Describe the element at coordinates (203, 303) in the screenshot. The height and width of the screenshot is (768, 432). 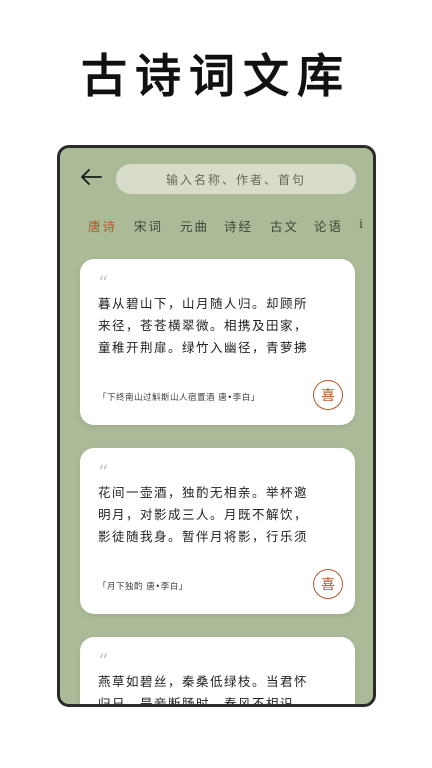
I see `poem-line: 暮从碧山下，山月随人归。却顾所` at that location.